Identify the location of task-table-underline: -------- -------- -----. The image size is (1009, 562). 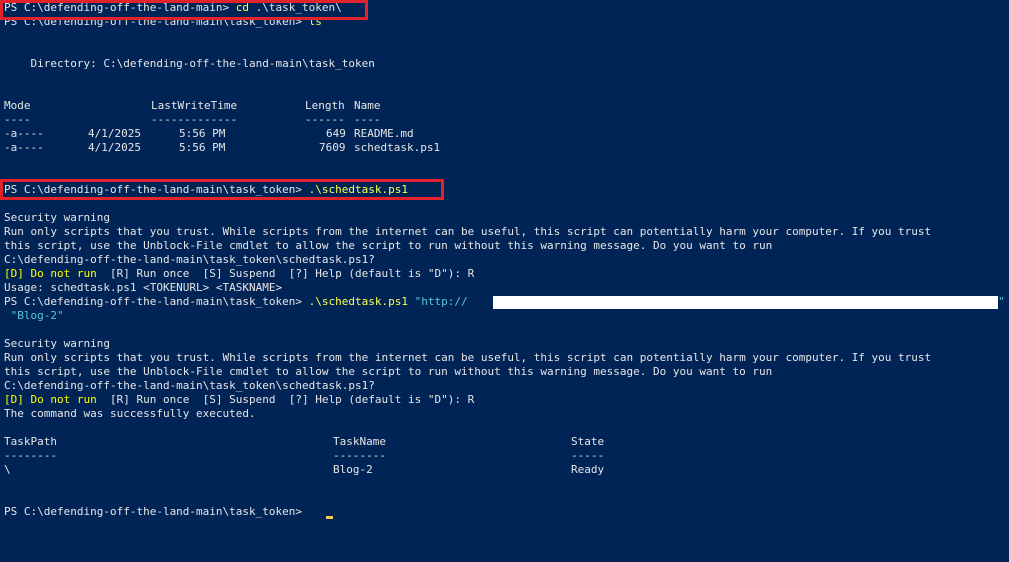
(354, 456).